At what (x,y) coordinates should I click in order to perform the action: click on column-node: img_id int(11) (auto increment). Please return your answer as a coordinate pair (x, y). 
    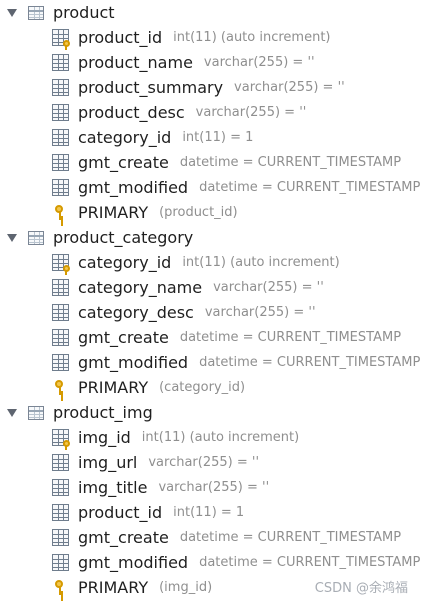
    Looking at the image, I should click on (175, 437).